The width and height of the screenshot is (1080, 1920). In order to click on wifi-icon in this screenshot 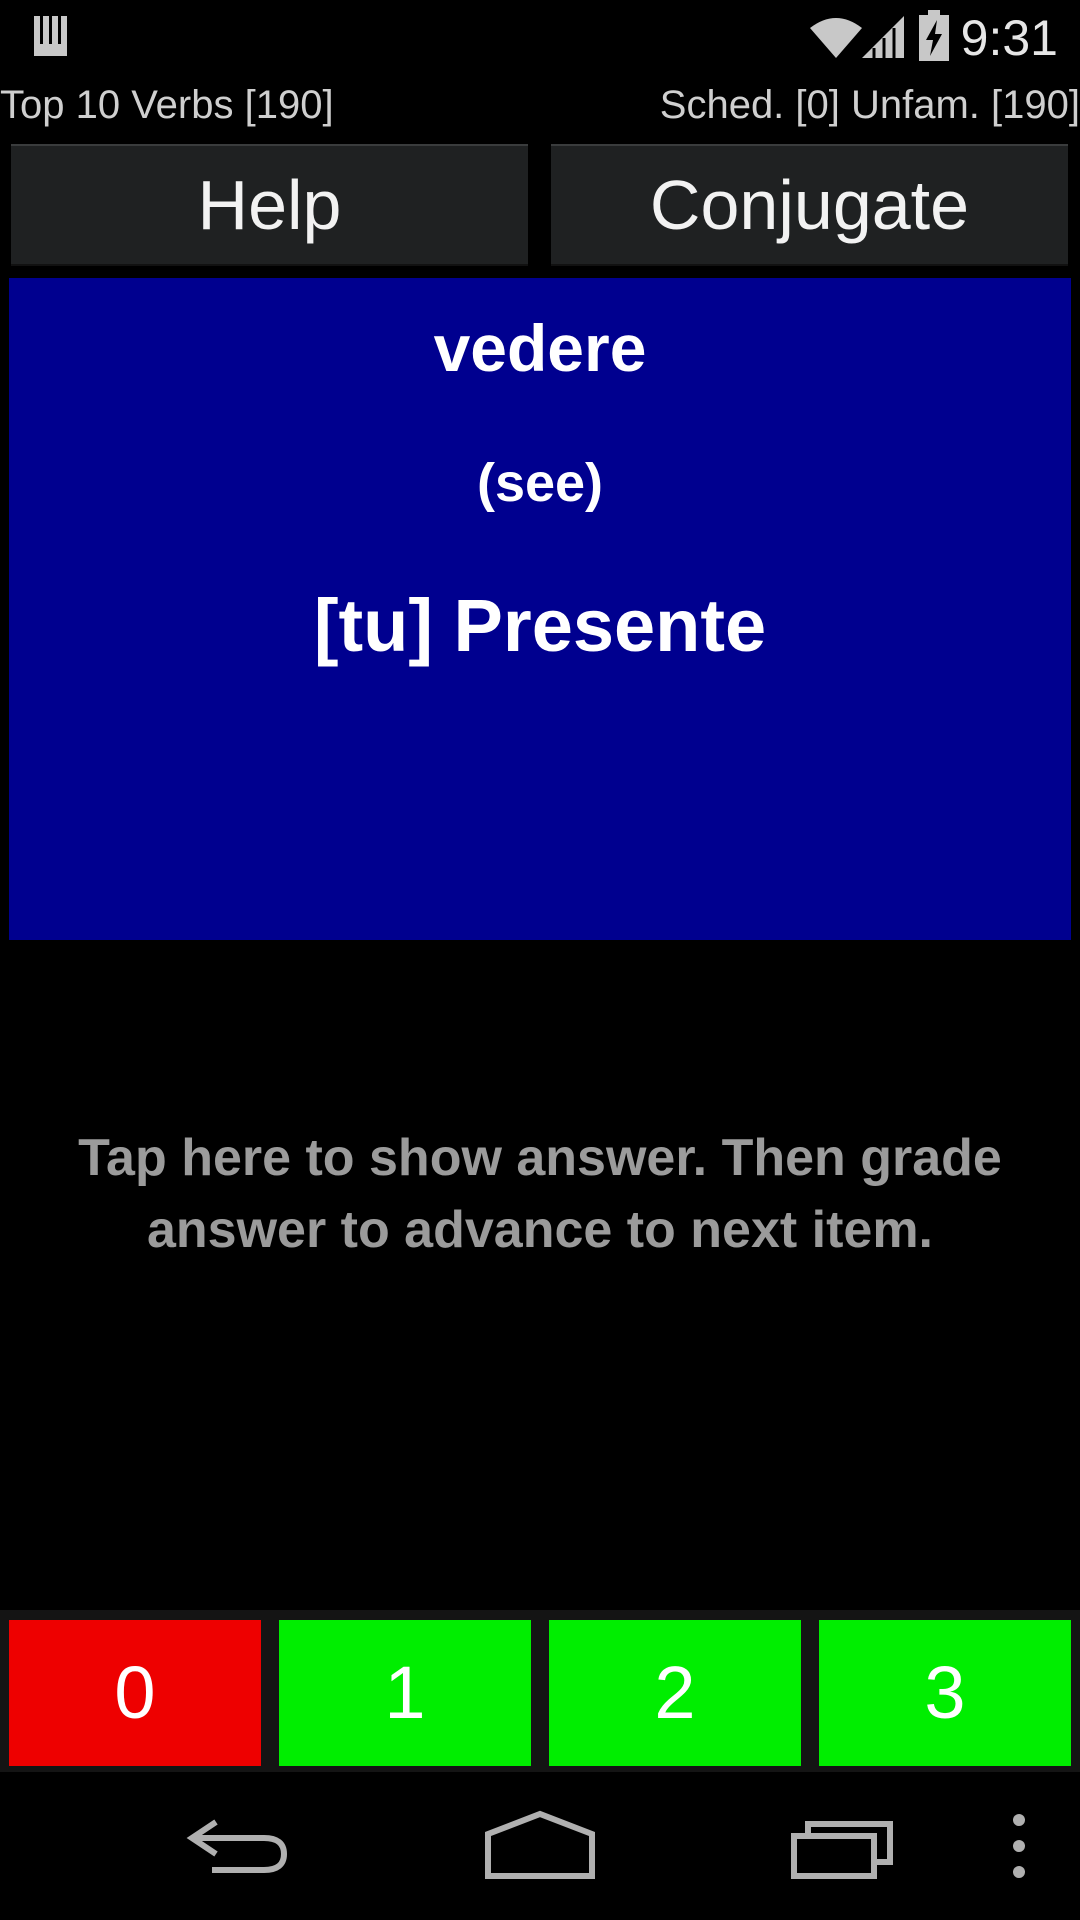, I will do `click(836, 38)`.